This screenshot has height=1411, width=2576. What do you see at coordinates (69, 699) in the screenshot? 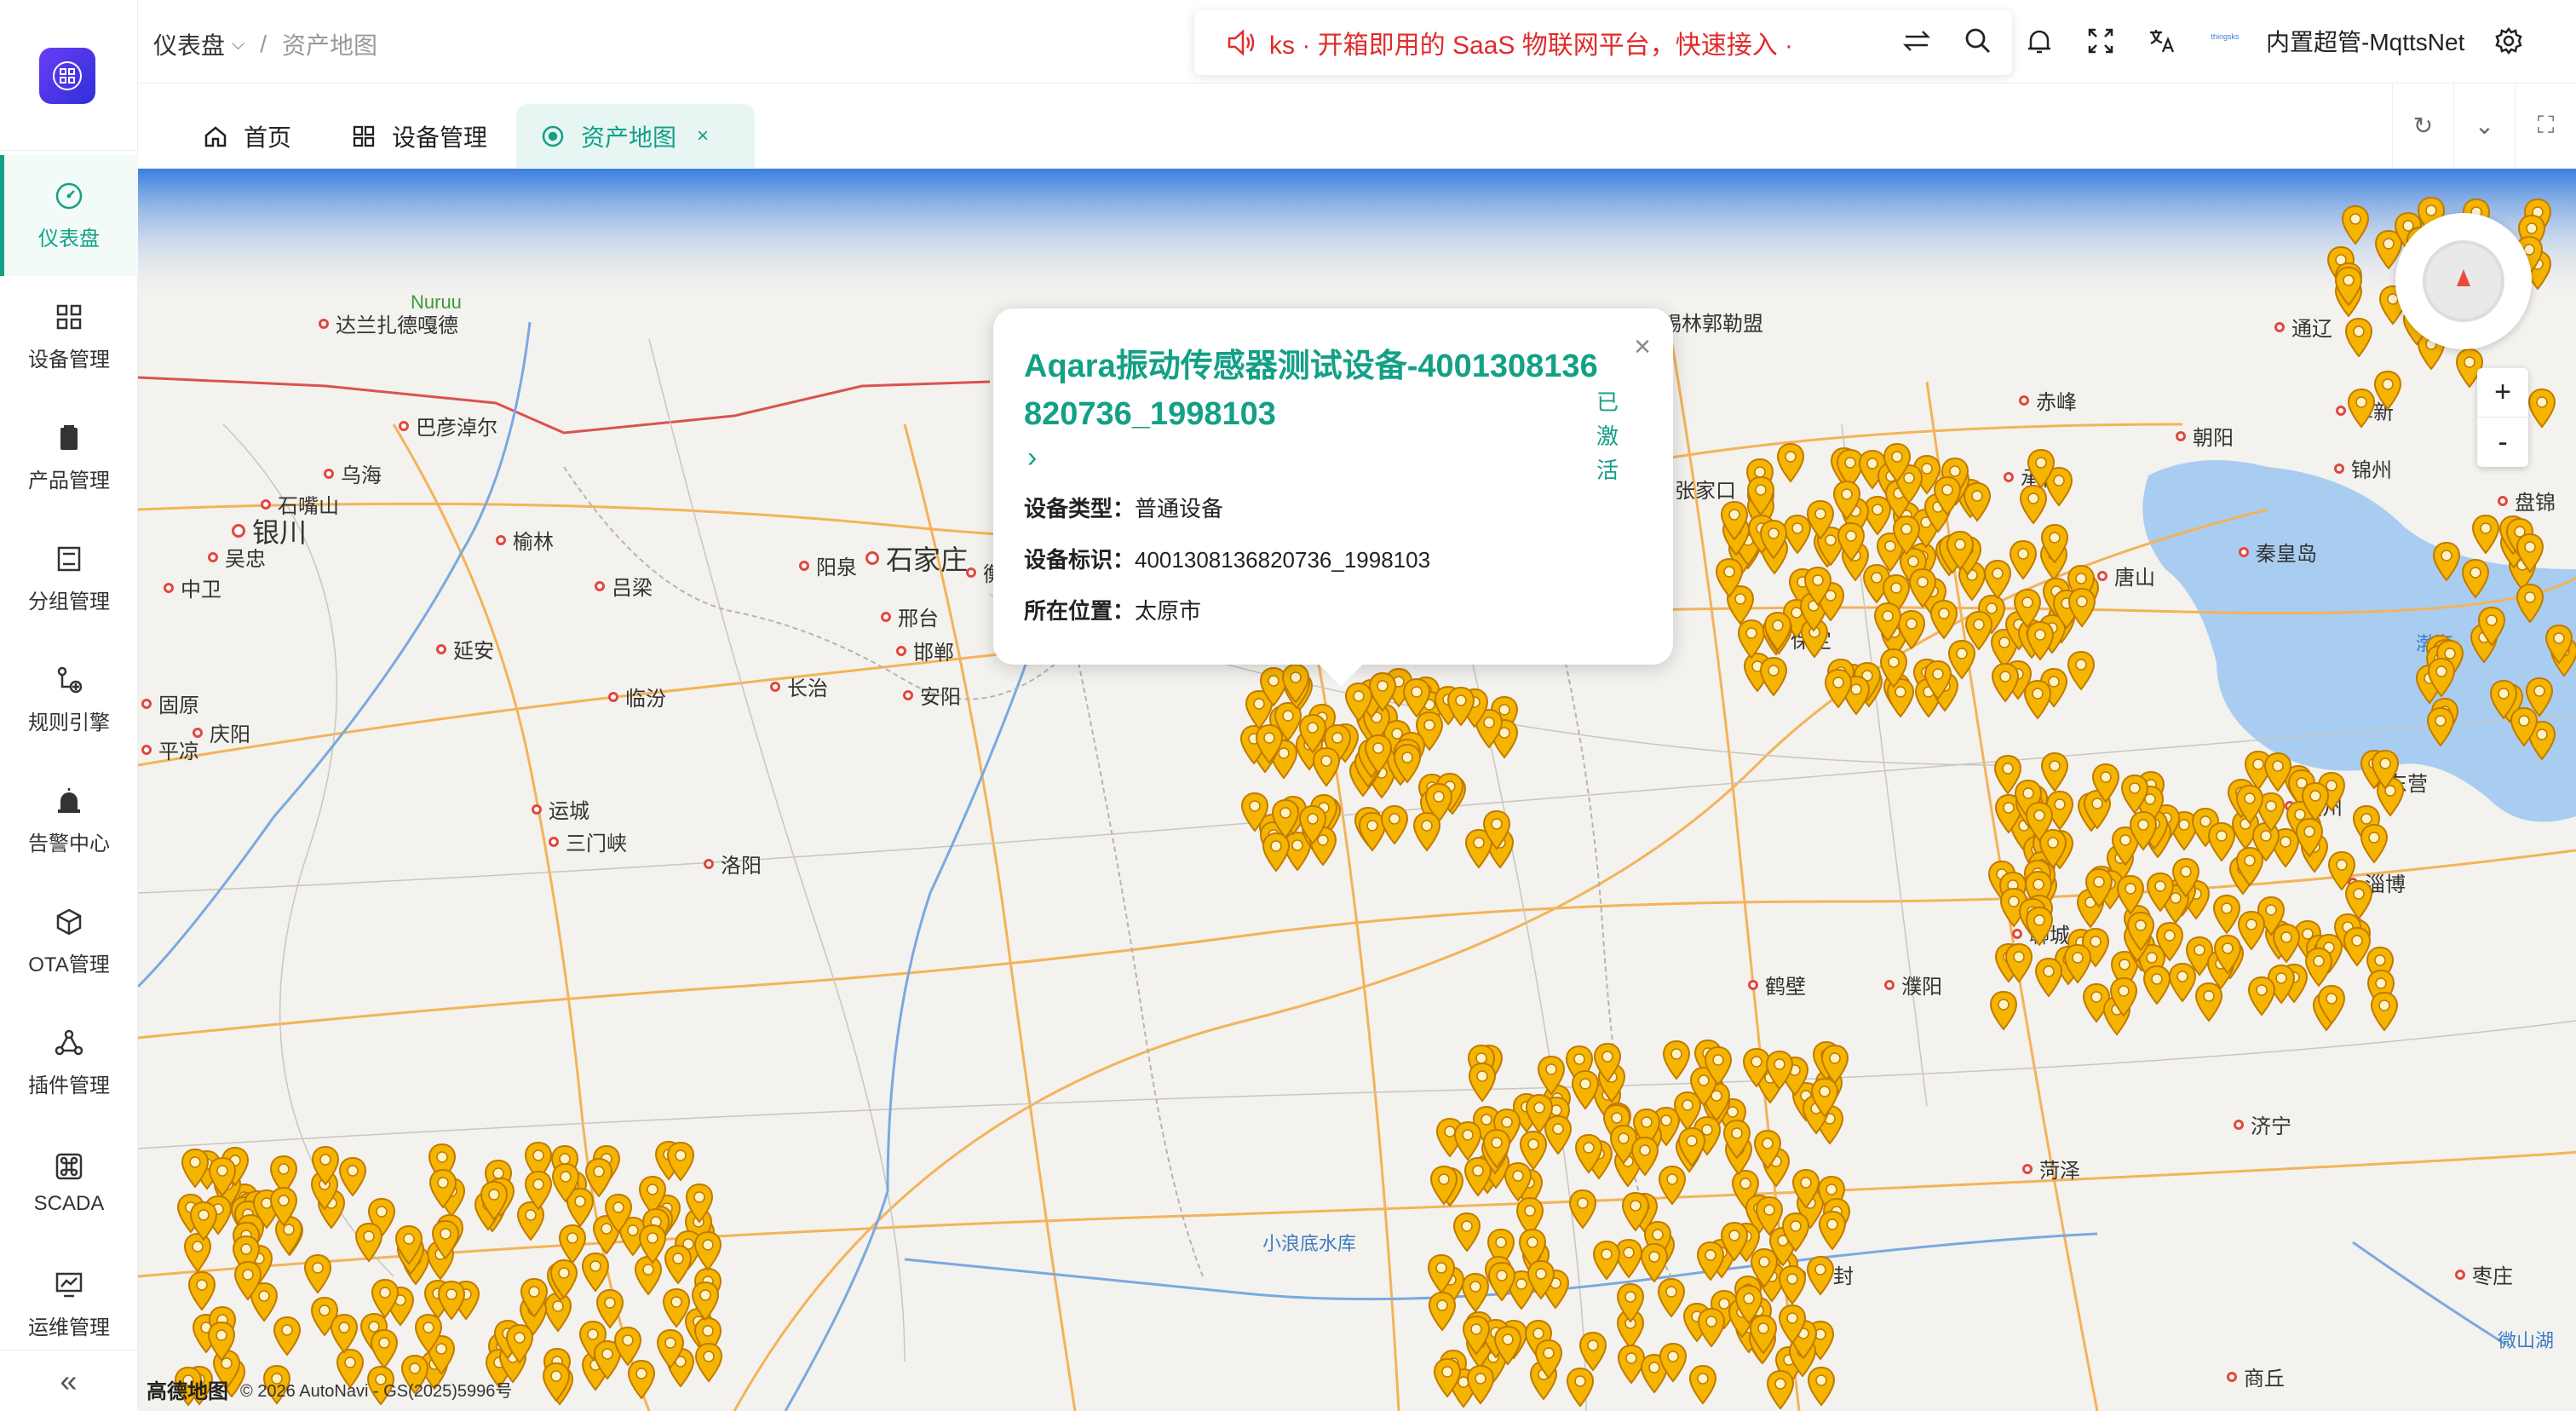
I see `sidebar-item-rule-engine: 规则引擎` at bounding box center [69, 699].